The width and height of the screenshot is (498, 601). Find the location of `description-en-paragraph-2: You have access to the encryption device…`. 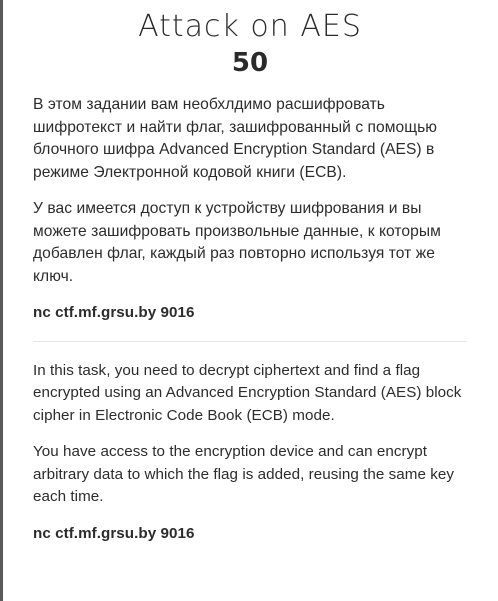

description-en-paragraph-2: You have access to the encryption device… is located at coordinates (244, 474).